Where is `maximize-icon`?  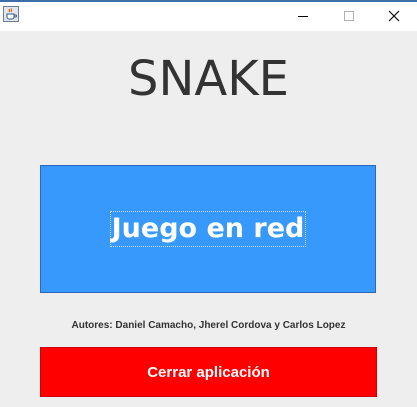
maximize-icon is located at coordinates (349, 16).